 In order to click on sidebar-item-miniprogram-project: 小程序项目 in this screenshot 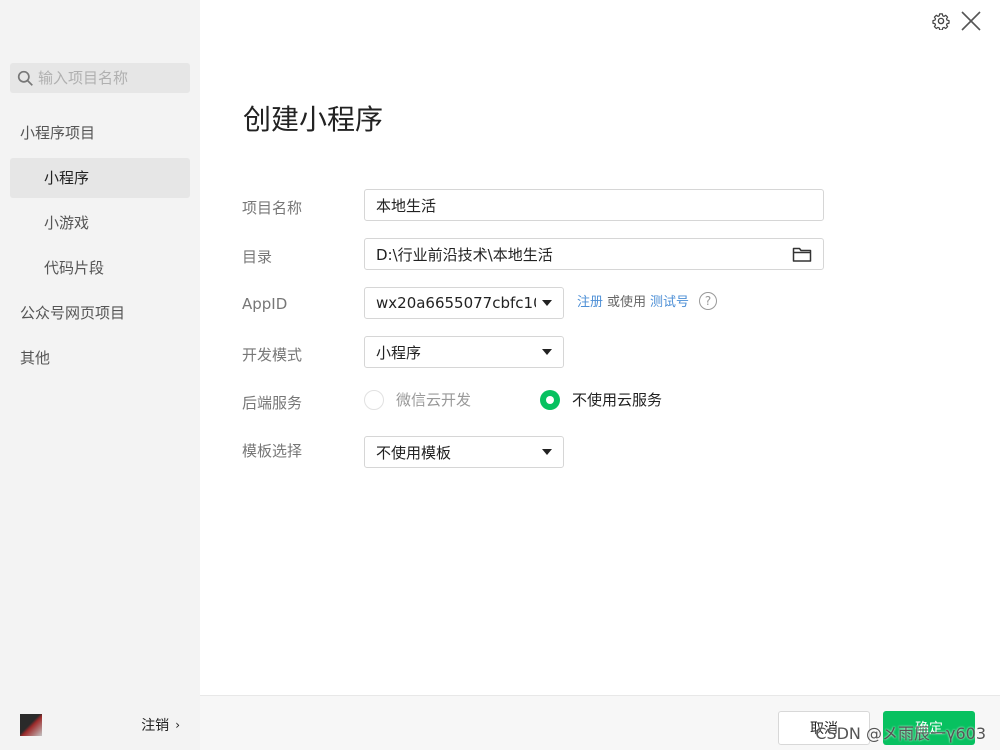, I will do `click(100, 133)`.